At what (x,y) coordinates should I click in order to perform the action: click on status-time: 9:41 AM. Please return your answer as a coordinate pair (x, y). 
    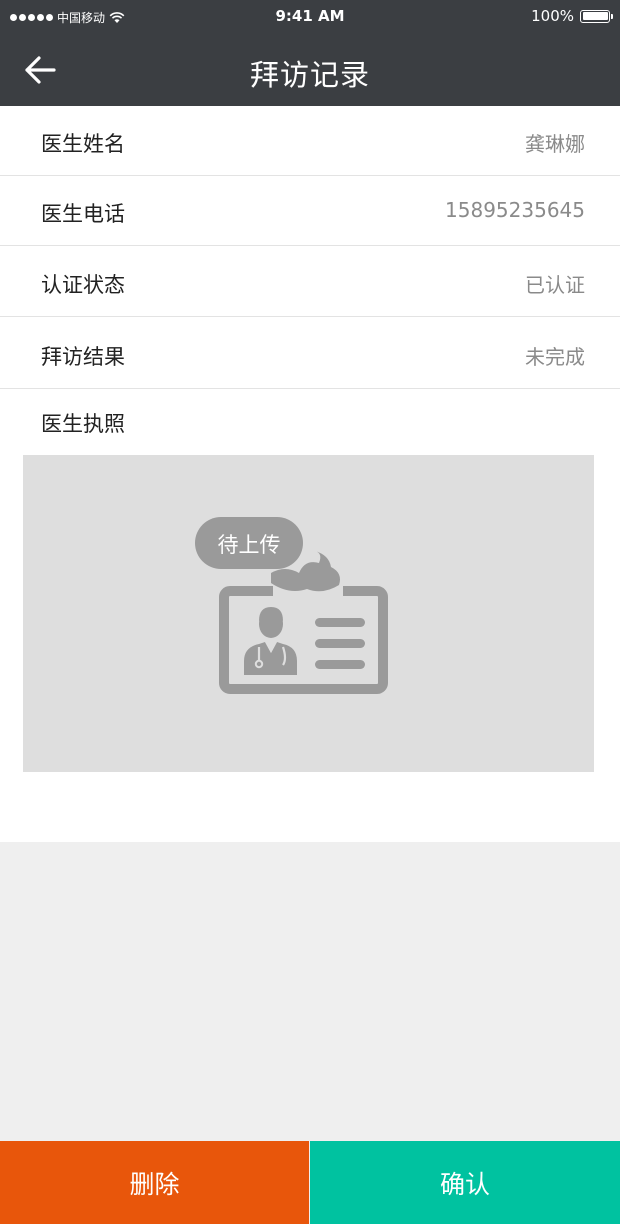
    Looking at the image, I should click on (310, 16).